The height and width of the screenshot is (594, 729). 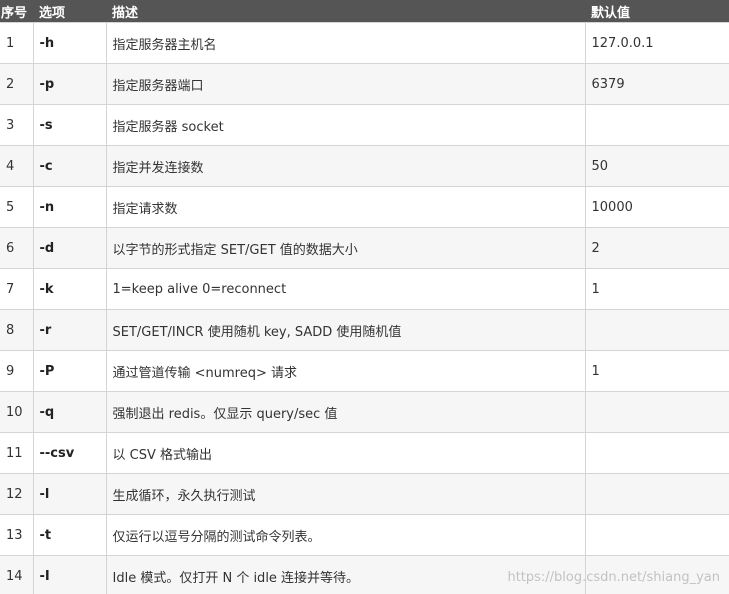 What do you see at coordinates (345, 125) in the screenshot?
I see `cell-description: 指定服务器 socket` at bounding box center [345, 125].